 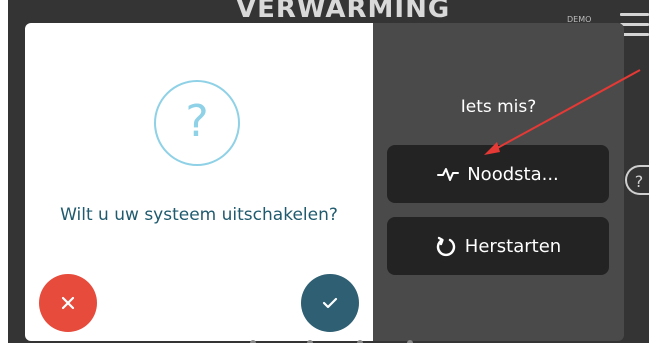 I want to click on help-icon: ?, so click(x=637, y=180).